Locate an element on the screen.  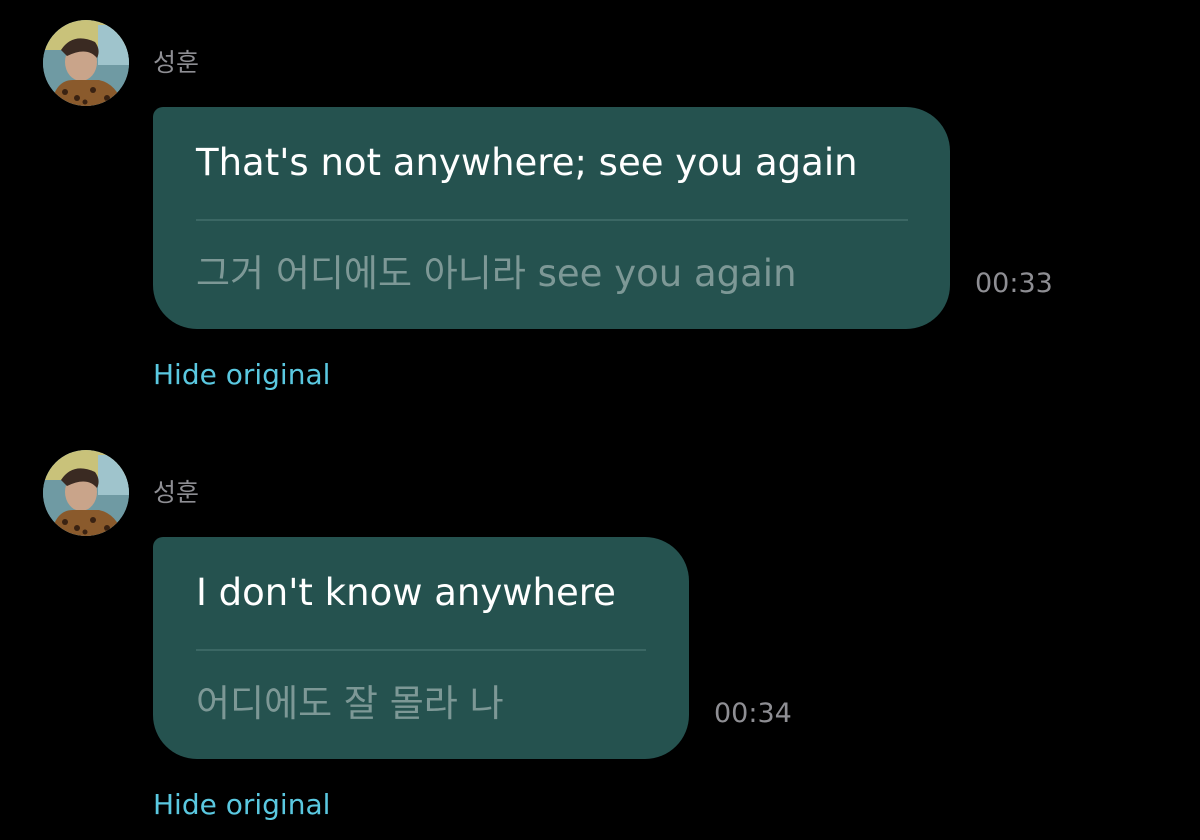
original-text: 그거 어디에도 아니라 see you again is located at coordinates (496, 273).